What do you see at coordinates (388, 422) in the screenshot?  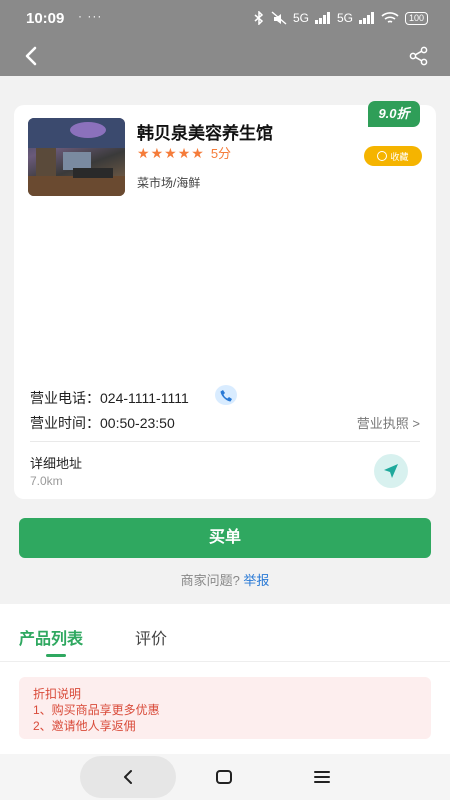 I see `license-link: 营业执照 >` at bounding box center [388, 422].